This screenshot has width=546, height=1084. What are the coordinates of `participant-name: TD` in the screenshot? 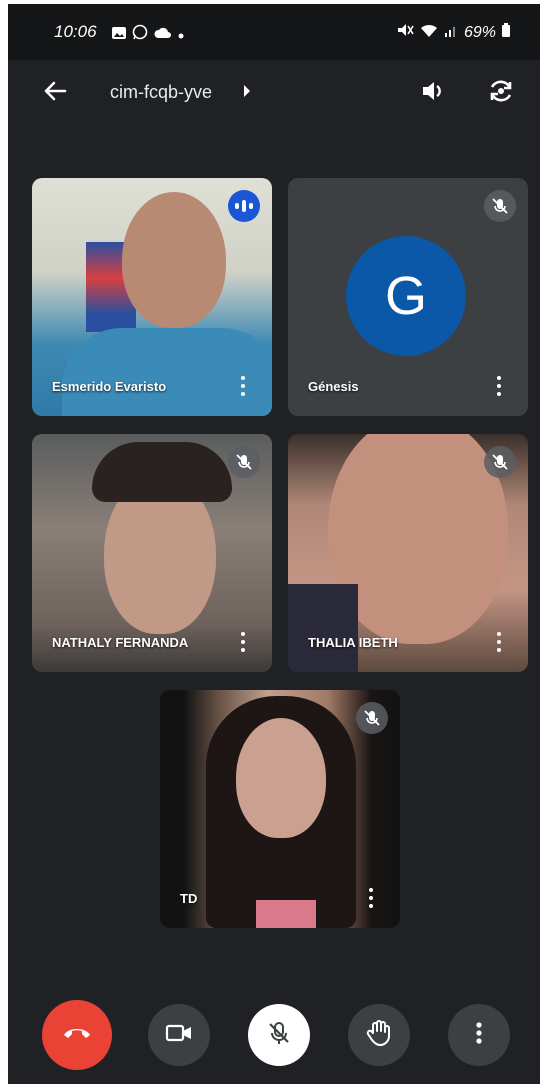 It's located at (189, 898).